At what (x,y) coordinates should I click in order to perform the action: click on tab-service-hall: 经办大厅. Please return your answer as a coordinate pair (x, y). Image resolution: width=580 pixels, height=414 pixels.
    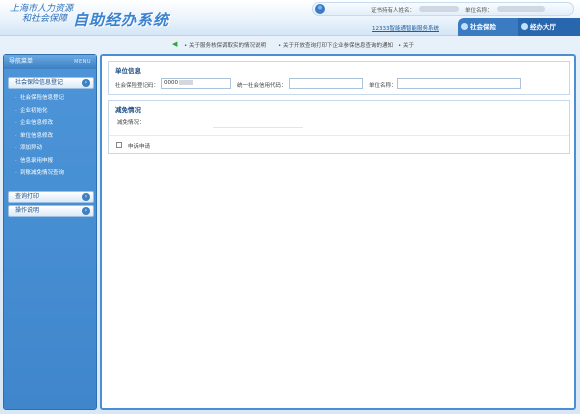
    Looking at the image, I should click on (549, 27).